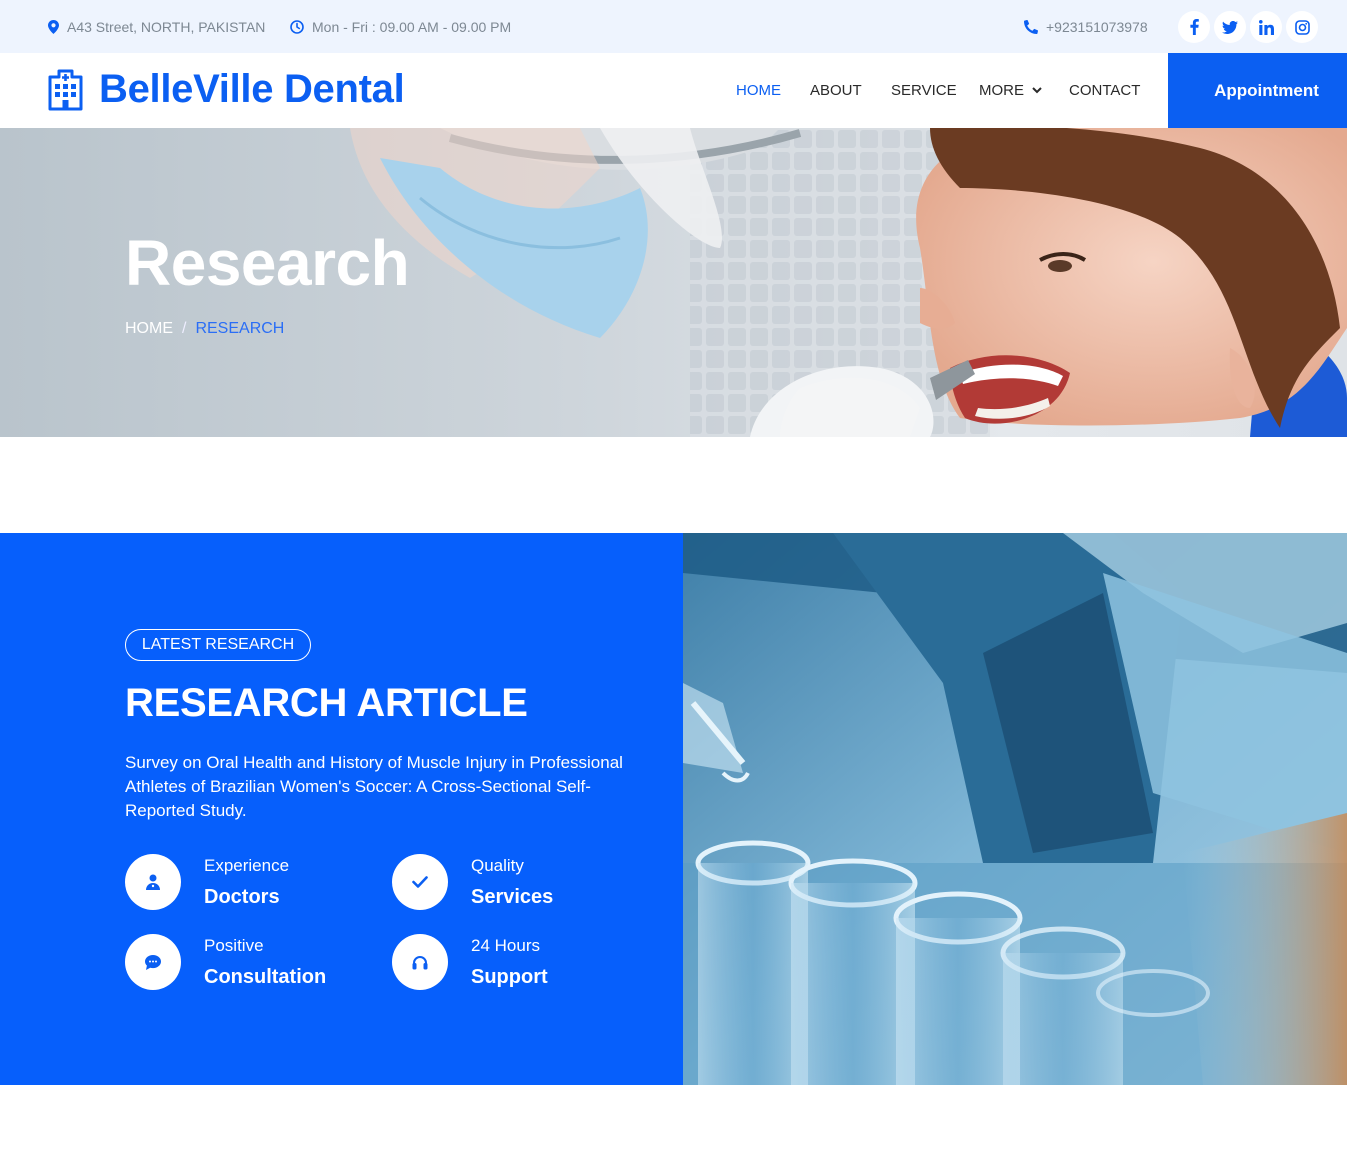 Image resolution: width=1347 pixels, height=1149 pixels. Describe the element at coordinates (234, 945) in the screenshot. I see `feature-small-text: Positive` at that location.